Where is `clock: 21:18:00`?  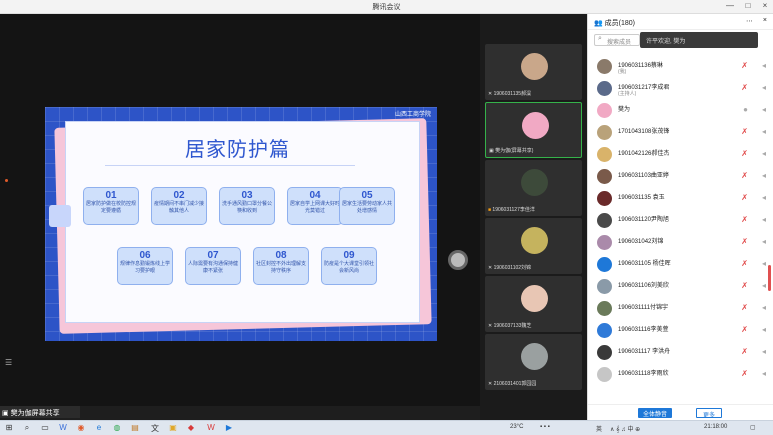
clock: 21:18:00 is located at coordinates (715, 427).